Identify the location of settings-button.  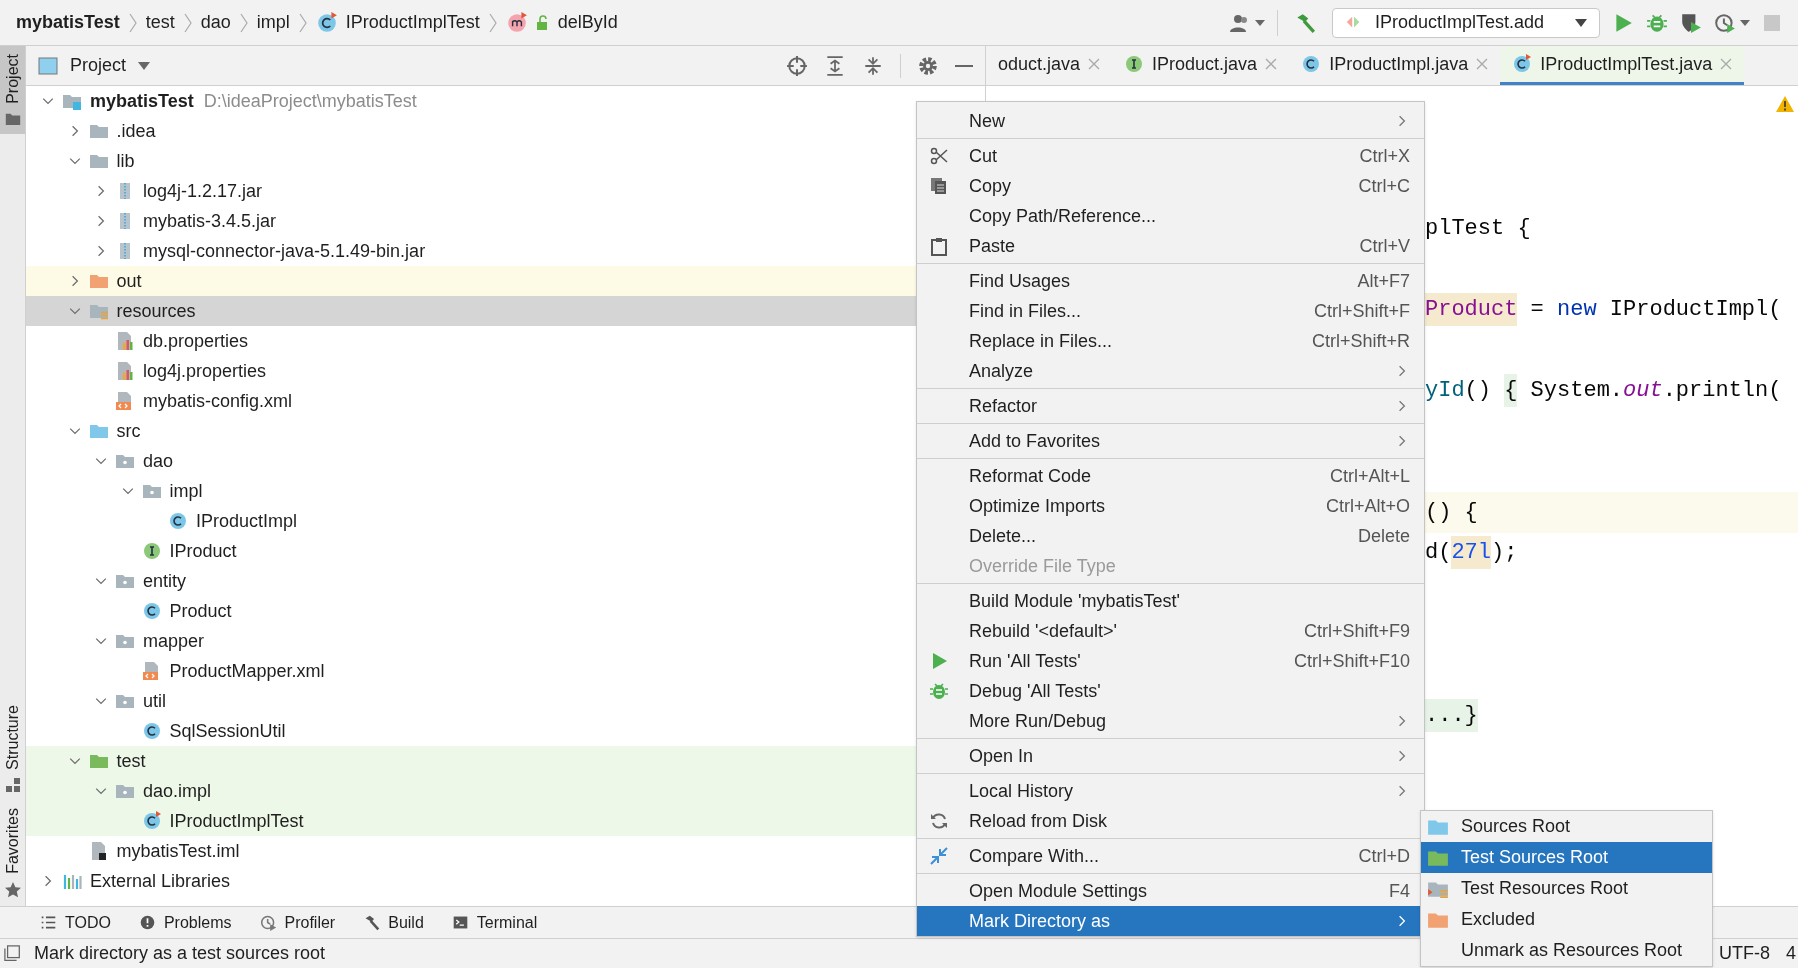
(928, 65).